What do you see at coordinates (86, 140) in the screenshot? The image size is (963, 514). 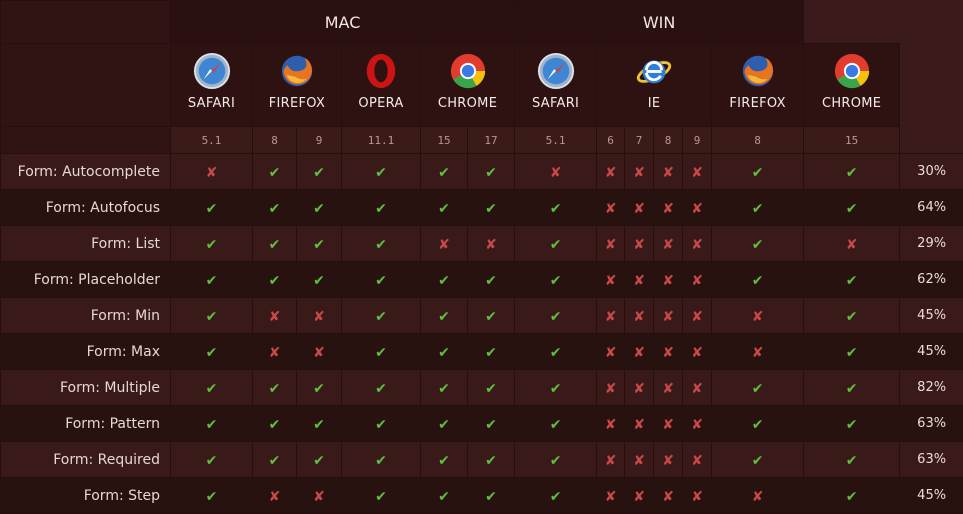 I see `version-corner` at bounding box center [86, 140].